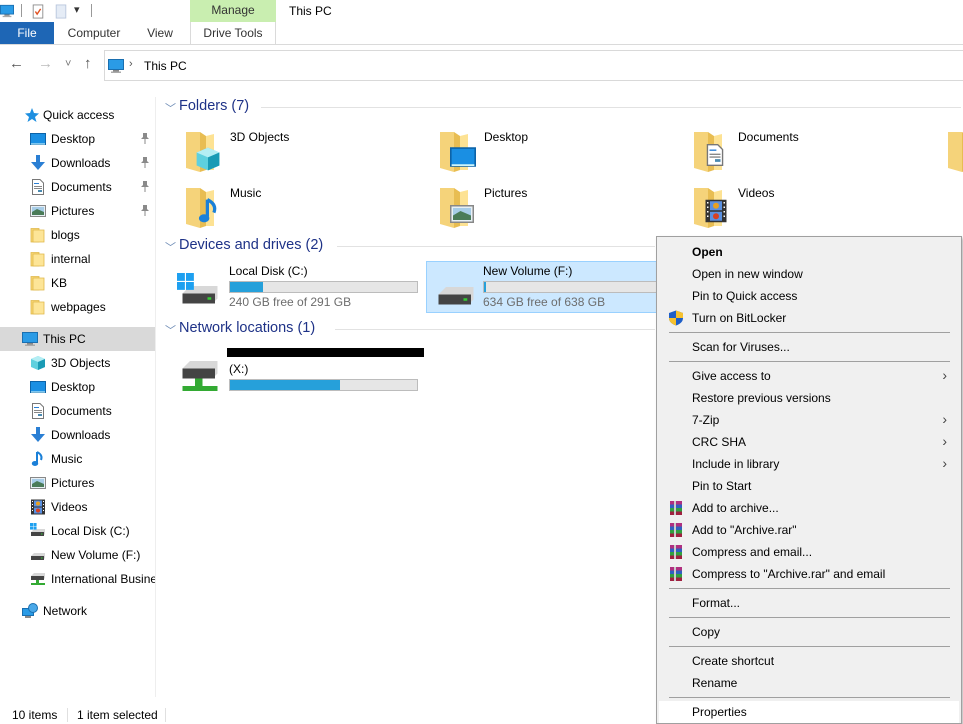 The height and width of the screenshot is (724, 963). Describe the element at coordinates (286, 208) in the screenshot. I see `folder-item-music: Music` at that location.